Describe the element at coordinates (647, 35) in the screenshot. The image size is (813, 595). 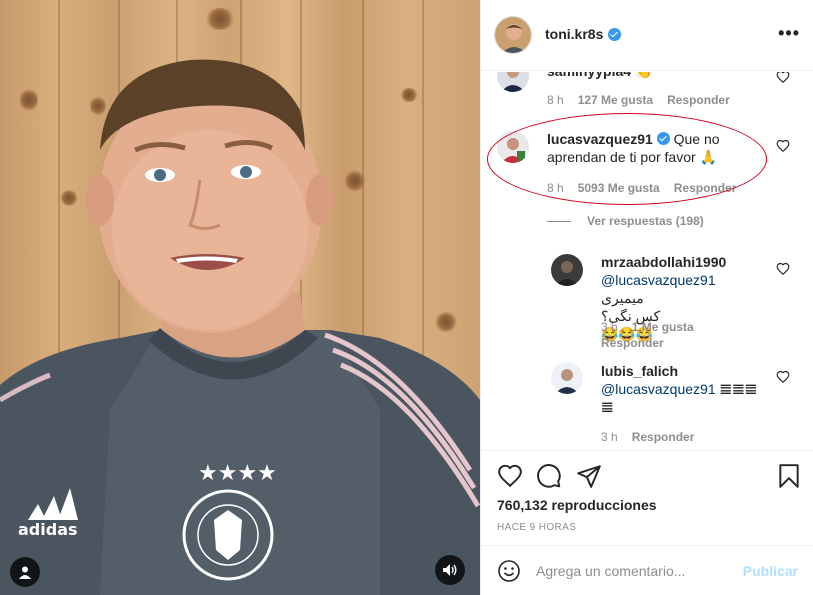
I see `post-header: toni.kr8s •••` at that location.